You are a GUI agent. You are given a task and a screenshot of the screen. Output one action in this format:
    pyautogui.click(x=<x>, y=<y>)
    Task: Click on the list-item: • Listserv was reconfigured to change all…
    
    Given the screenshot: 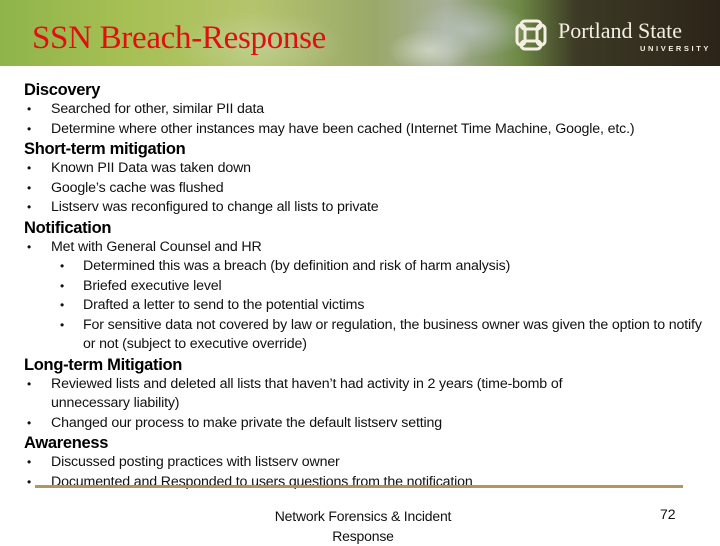 What is the action you would take?
    pyautogui.click(x=364, y=208)
    